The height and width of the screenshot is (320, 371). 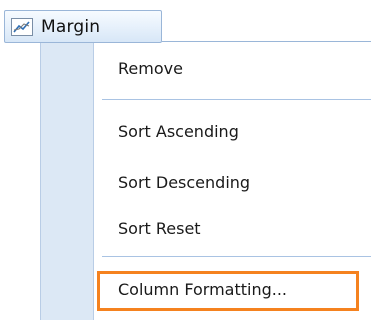 I want to click on menu-item-remove: Remove, so click(x=150, y=69).